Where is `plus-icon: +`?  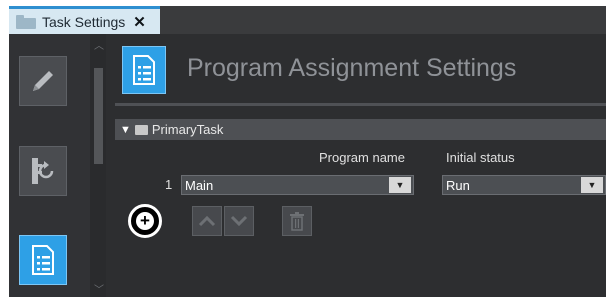 plus-icon: + is located at coordinates (145, 221).